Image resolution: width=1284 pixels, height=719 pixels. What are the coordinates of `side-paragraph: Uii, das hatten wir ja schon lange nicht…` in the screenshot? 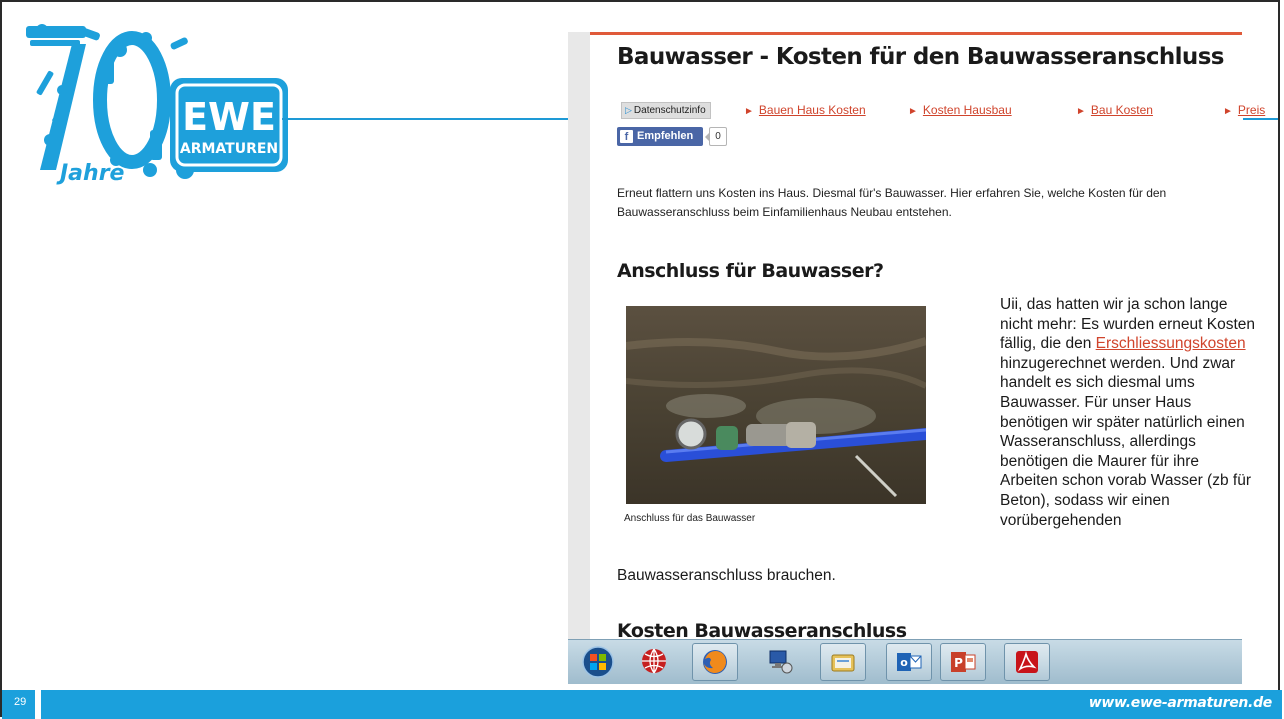 It's located at (1130, 412).